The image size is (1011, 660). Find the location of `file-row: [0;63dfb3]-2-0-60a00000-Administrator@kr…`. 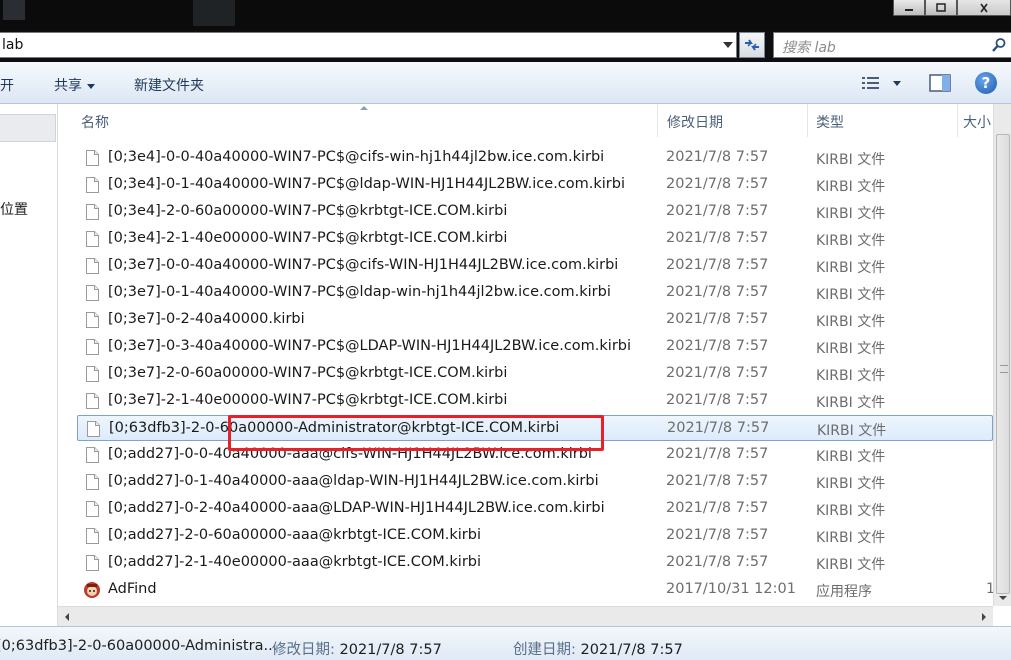

file-row: [0;63dfb3]-2-0-60a00000-Administrator@kr… is located at coordinates (535, 428).